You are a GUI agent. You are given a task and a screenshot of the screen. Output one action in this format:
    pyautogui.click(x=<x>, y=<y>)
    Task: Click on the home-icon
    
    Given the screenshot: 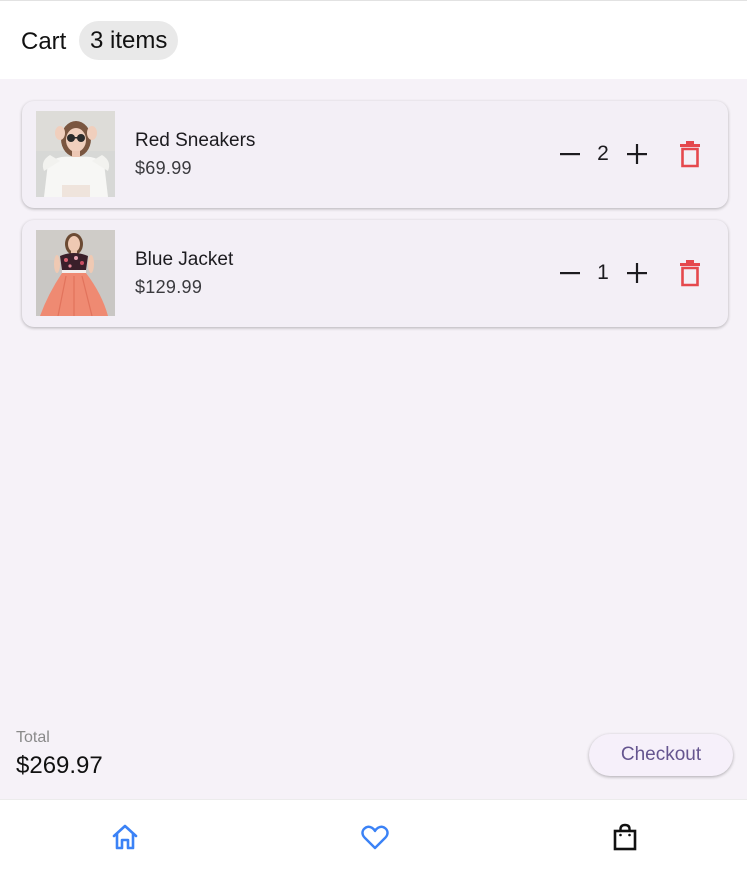 What is the action you would take?
    pyautogui.click(x=125, y=837)
    